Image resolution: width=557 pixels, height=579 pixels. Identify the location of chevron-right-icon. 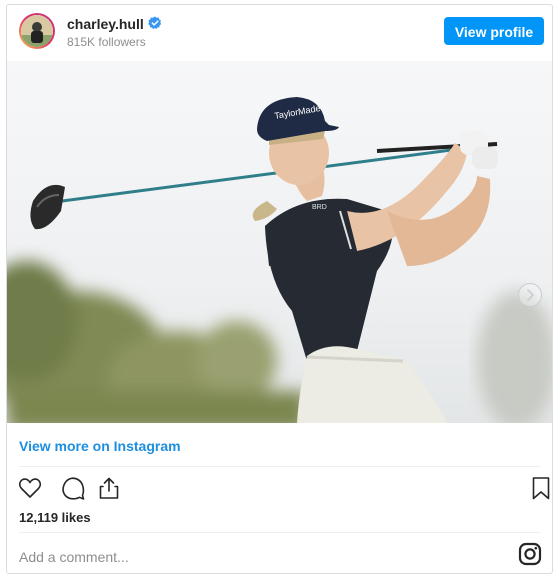
(530, 295).